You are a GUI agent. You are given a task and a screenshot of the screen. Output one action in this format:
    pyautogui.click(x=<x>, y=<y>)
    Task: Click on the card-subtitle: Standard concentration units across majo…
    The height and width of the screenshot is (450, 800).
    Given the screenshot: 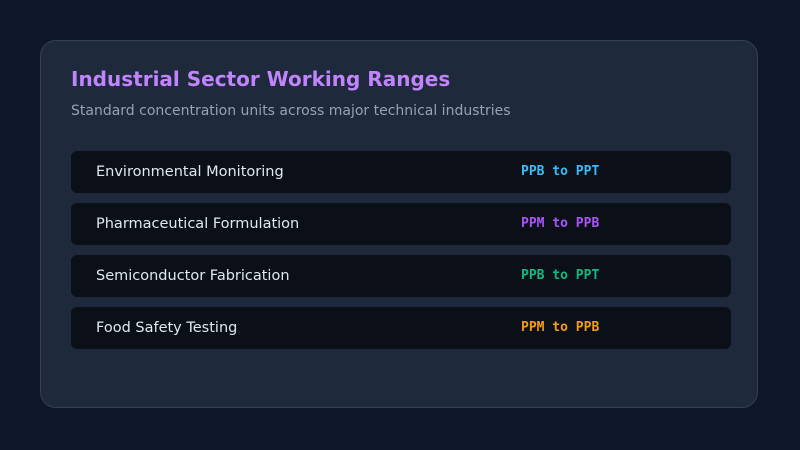 What is the action you would take?
    pyautogui.click(x=291, y=111)
    